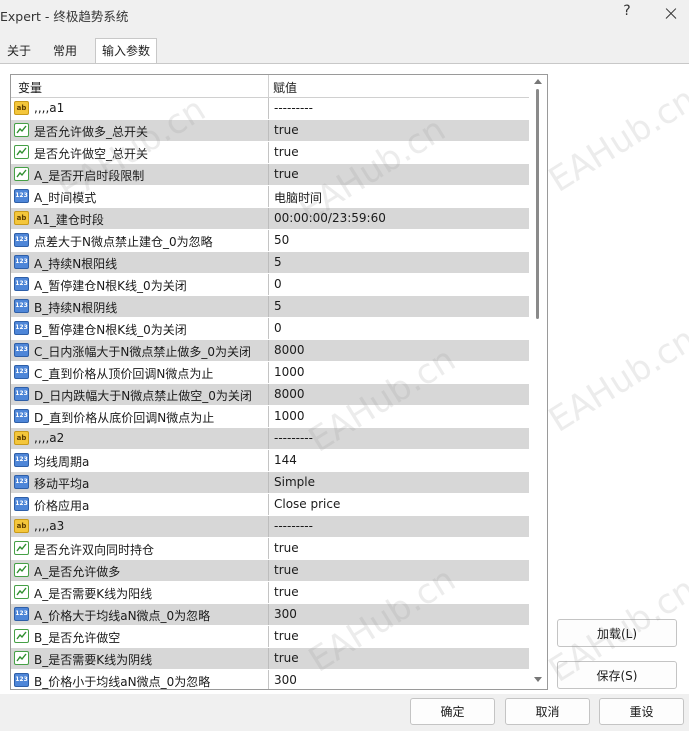 The height and width of the screenshot is (731, 689). What do you see at coordinates (49, 526) in the screenshot?
I see `variable-name: ,,,,a3` at bounding box center [49, 526].